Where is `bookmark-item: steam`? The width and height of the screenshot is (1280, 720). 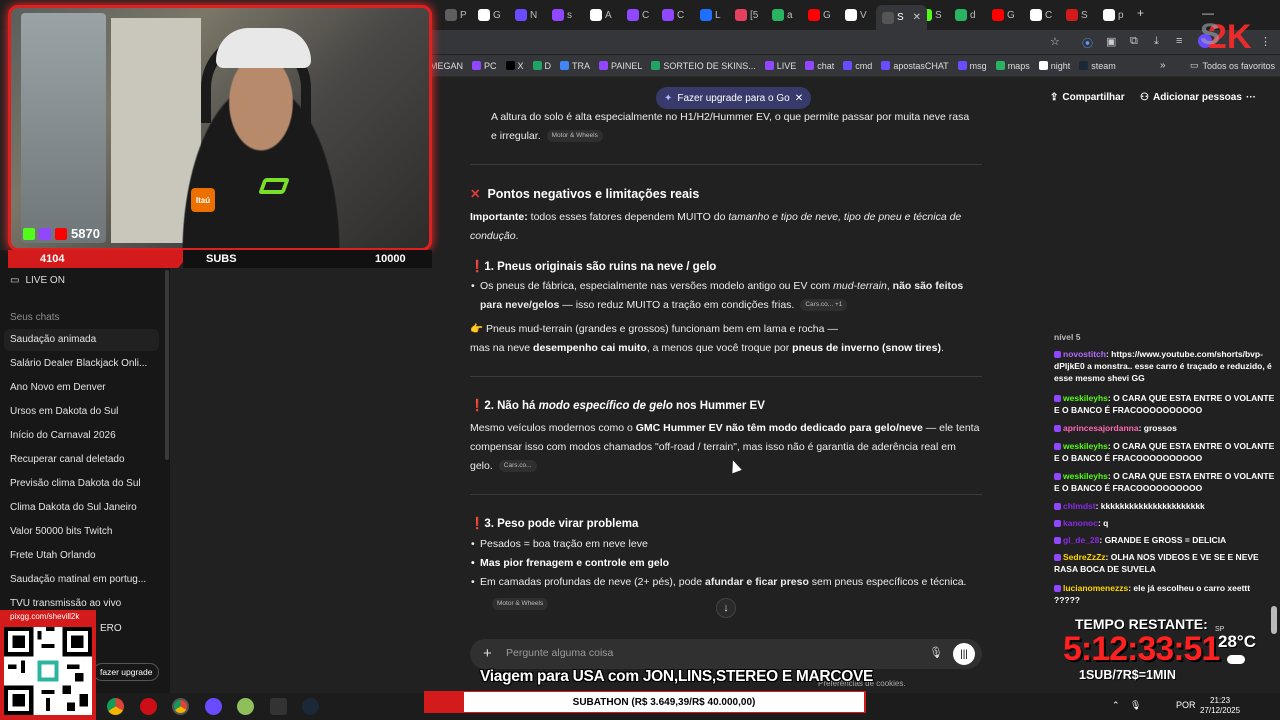 bookmark-item: steam is located at coordinates (1097, 66).